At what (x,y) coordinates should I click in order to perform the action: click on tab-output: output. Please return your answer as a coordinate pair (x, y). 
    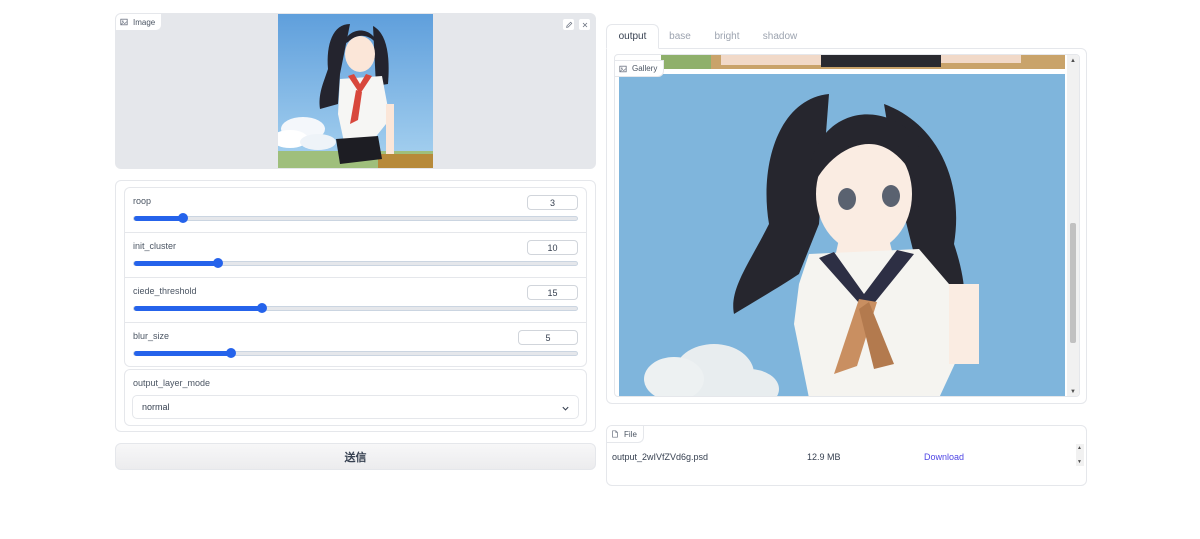
    Looking at the image, I should click on (632, 36).